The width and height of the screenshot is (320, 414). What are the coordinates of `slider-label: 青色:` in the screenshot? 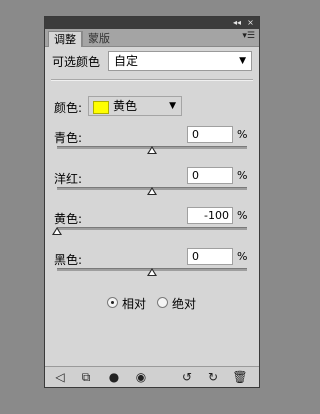 It's located at (68, 138).